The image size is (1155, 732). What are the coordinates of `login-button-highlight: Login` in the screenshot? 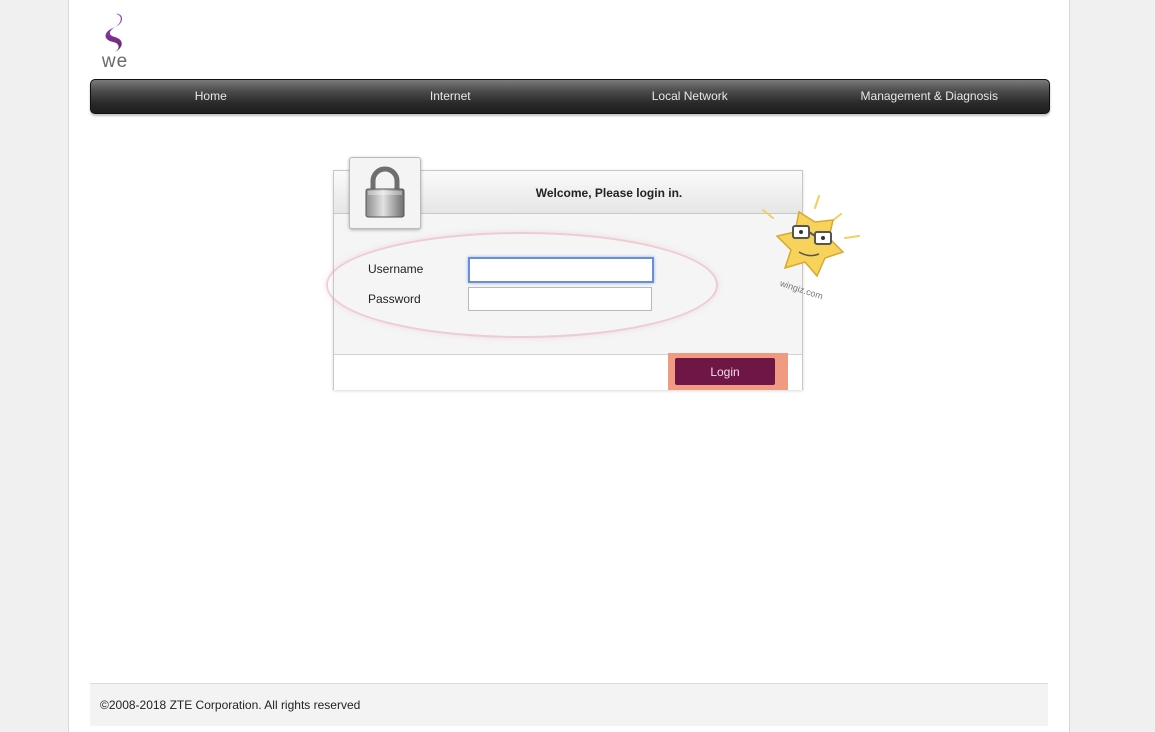 It's located at (728, 371).